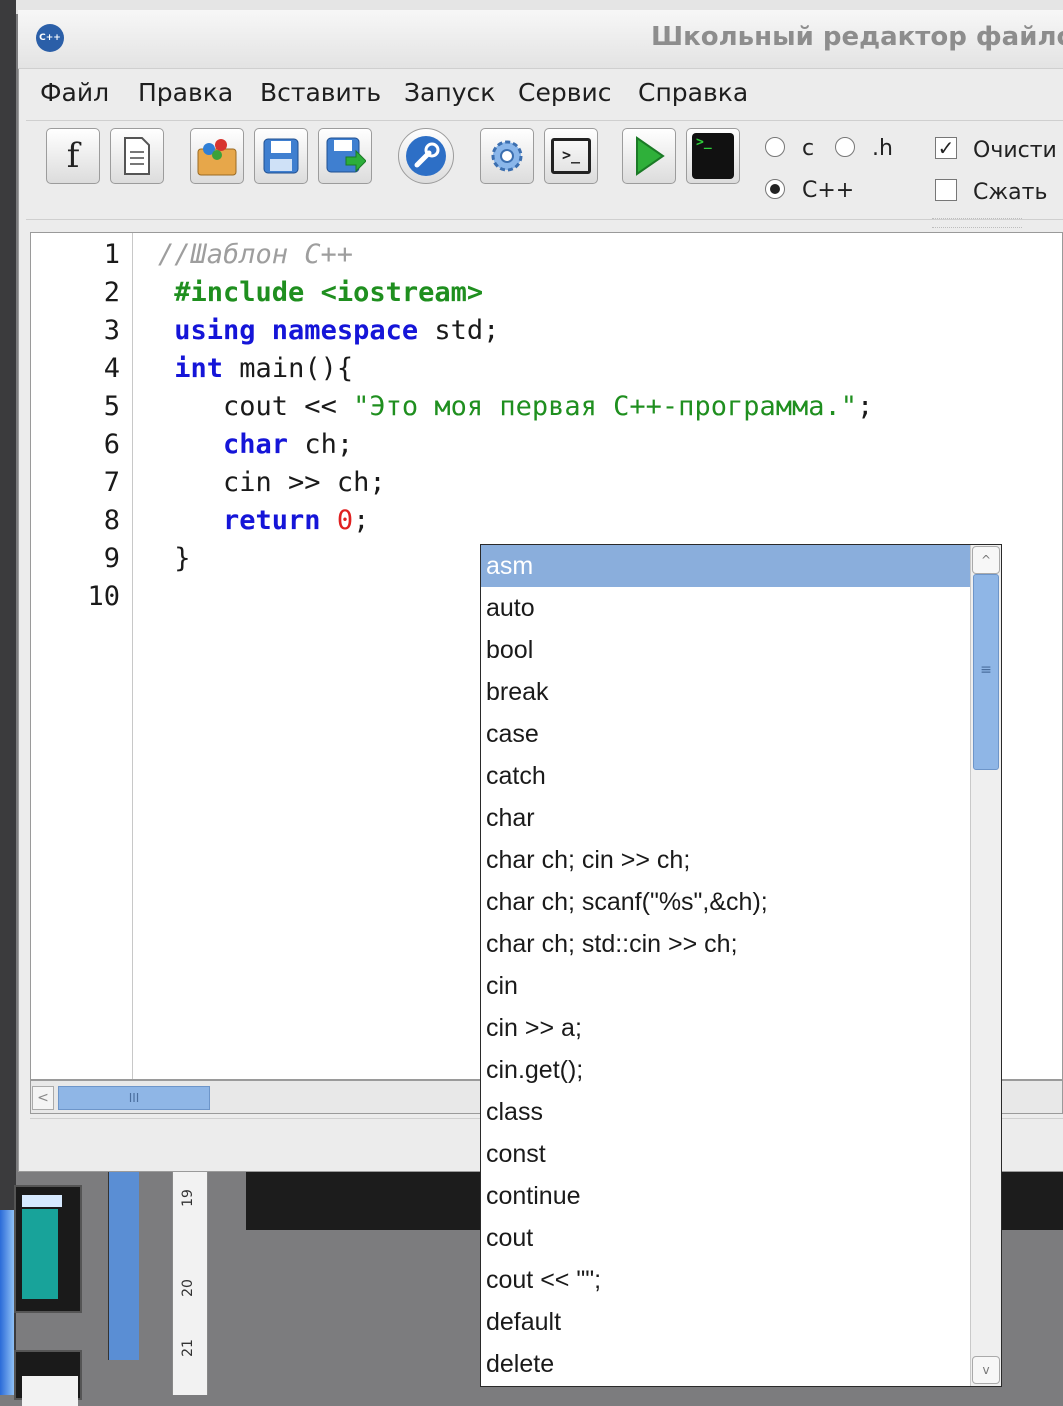 This screenshot has width=1063, height=1406. I want to click on completion-item: case, so click(726, 734).